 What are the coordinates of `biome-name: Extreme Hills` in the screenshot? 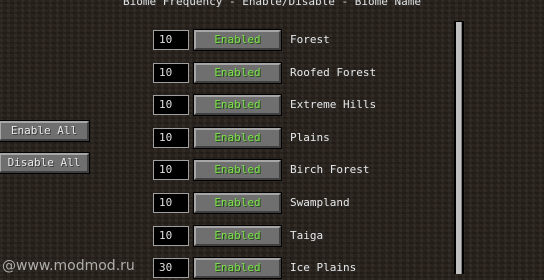 It's located at (333, 104).